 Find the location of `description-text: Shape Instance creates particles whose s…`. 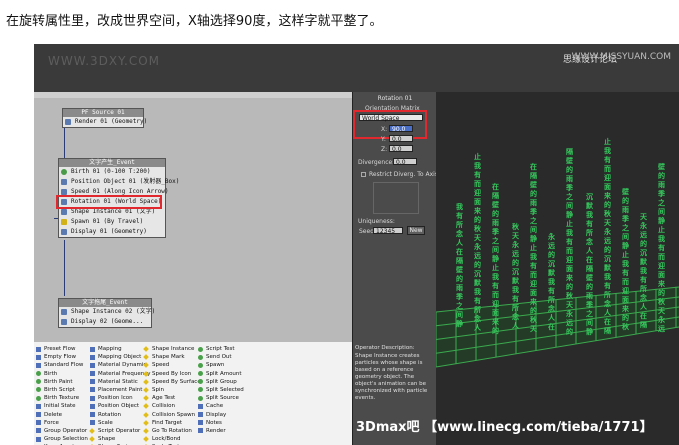

description-text: Shape Instance creates particles whose s… is located at coordinates (391, 377).